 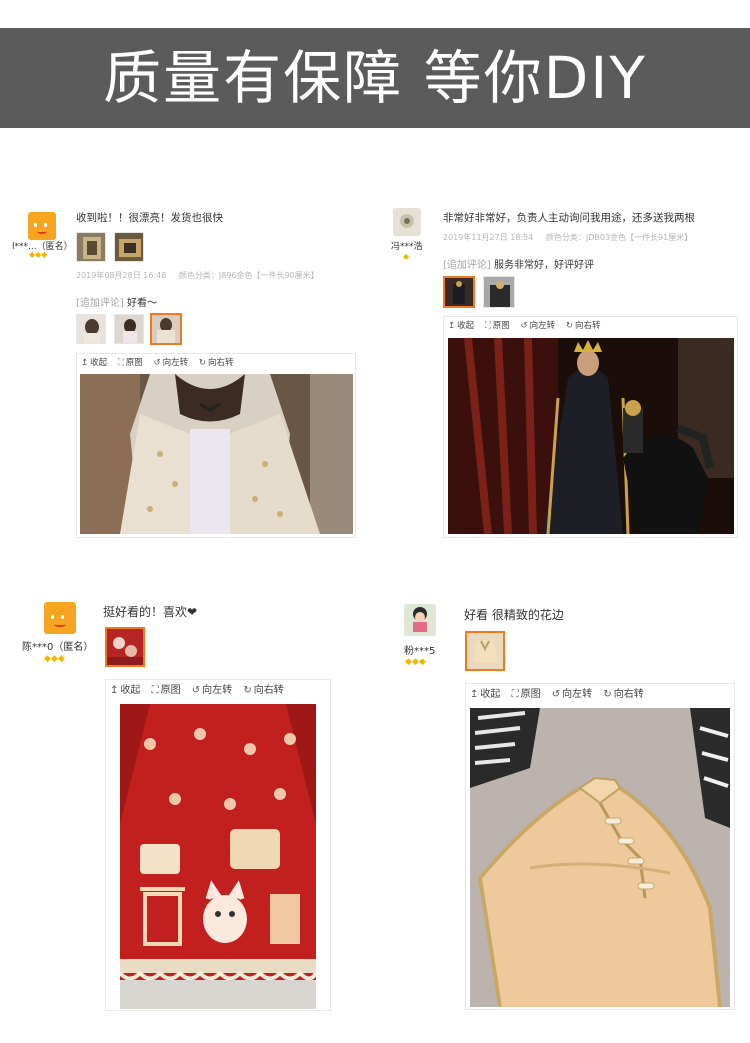 I want to click on reviewer-name: 粉***5, so click(x=420, y=651).